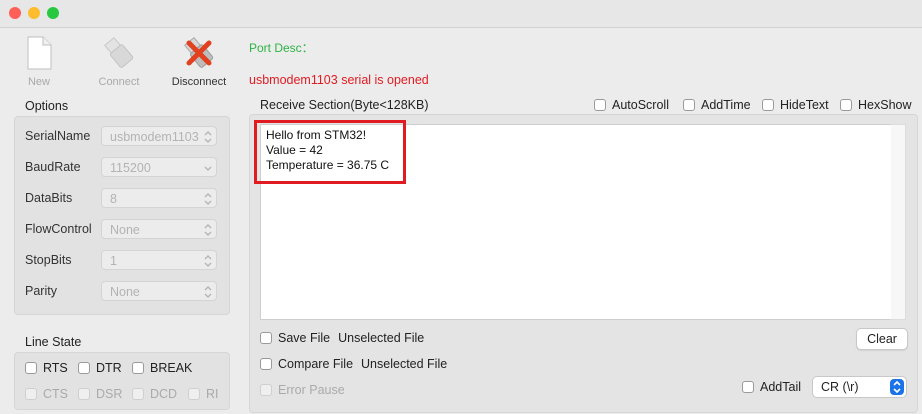  I want to click on option-label: StopBits, so click(48, 260).